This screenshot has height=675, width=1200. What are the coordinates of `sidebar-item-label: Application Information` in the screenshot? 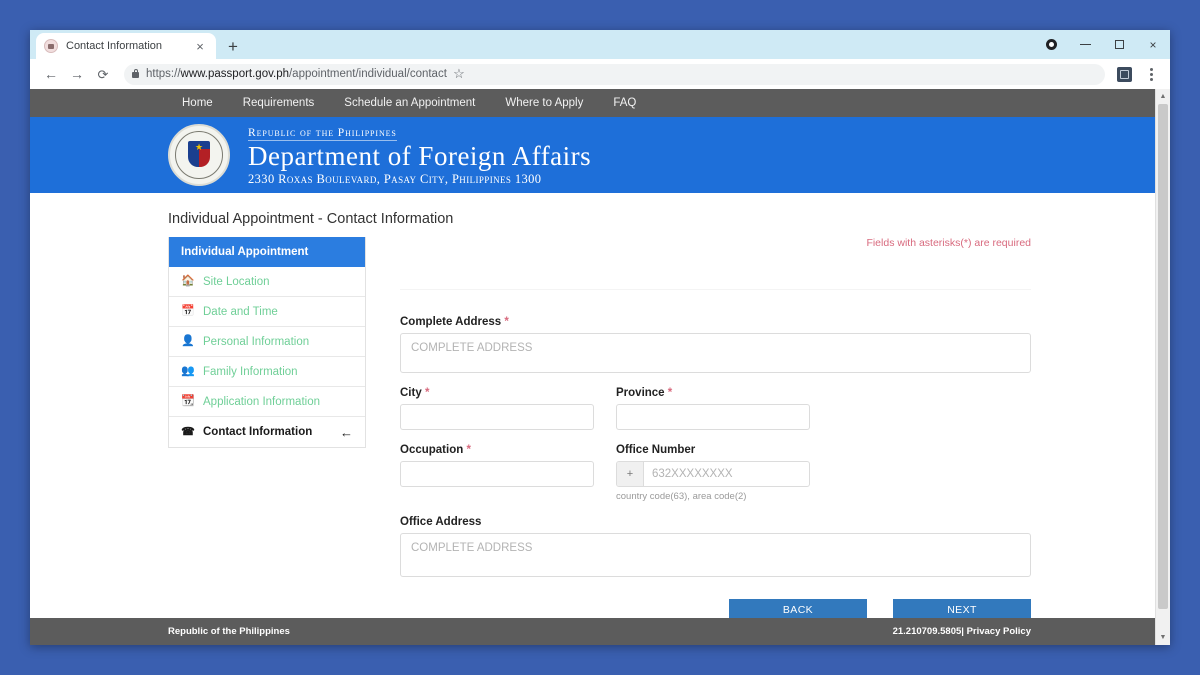 It's located at (261, 401).